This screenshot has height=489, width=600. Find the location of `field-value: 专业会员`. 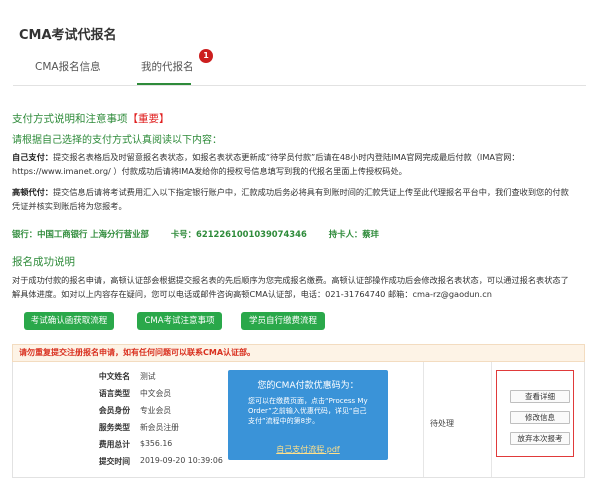

field-value: 专业会员 is located at coordinates (156, 410).